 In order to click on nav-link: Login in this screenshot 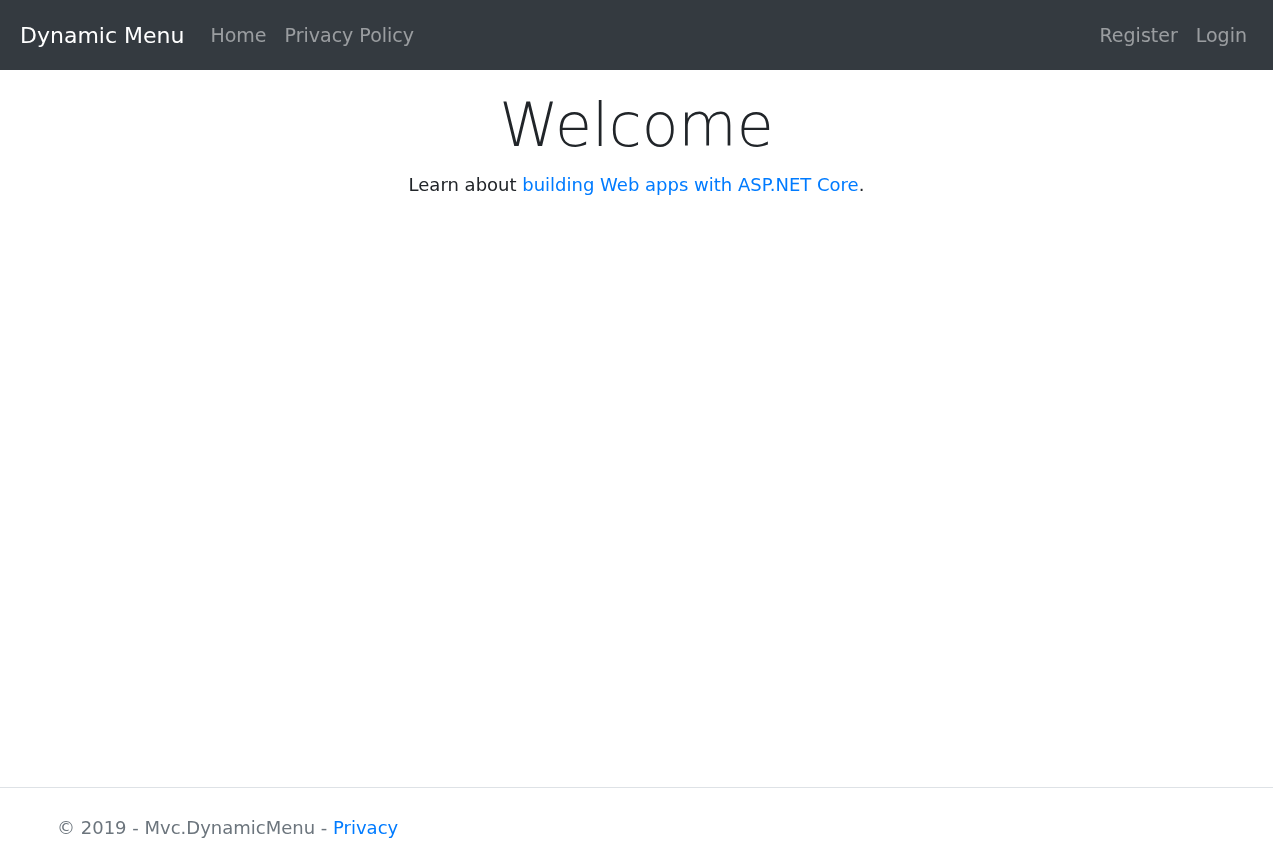, I will do `click(1221, 35)`.